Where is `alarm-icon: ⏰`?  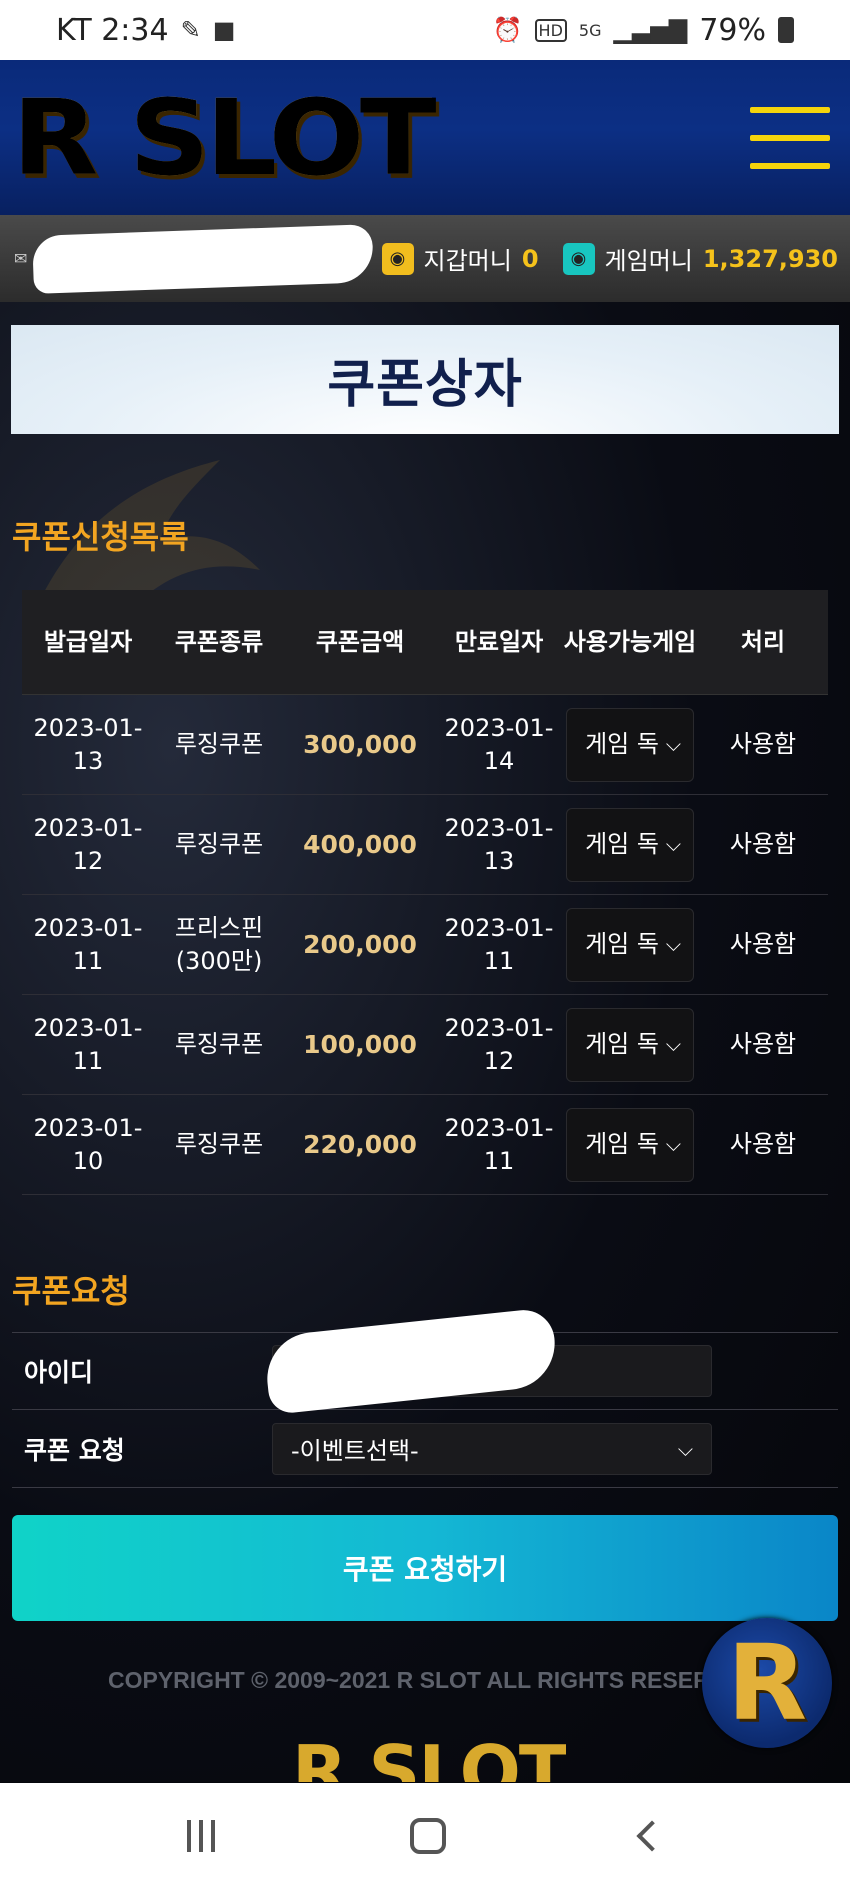 alarm-icon: ⏰ is located at coordinates (507, 30).